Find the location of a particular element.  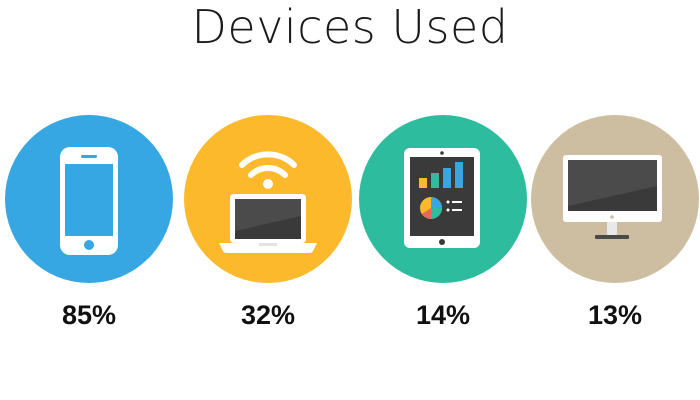

device-item-tablet: 14% is located at coordinates (443, 229).